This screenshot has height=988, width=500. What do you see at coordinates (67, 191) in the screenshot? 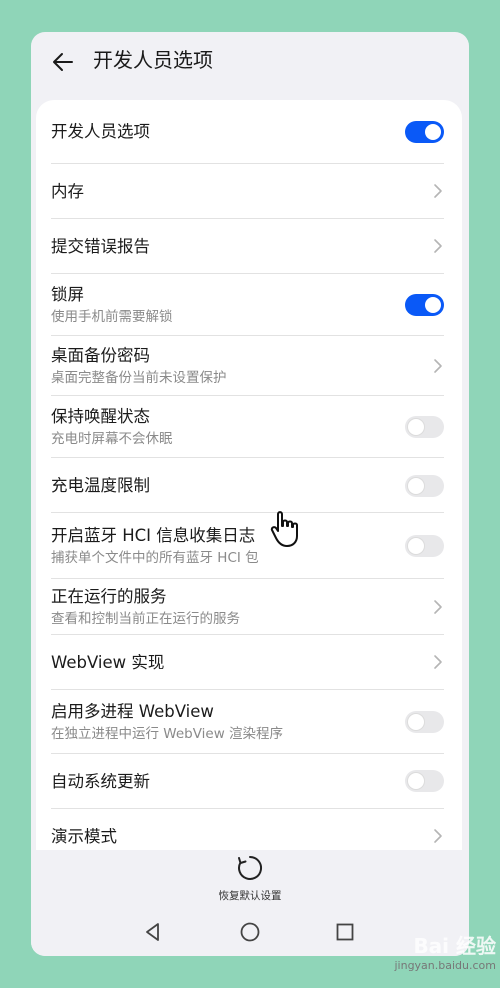
I see `row-title: 内存` at bounding box center [67, 191].